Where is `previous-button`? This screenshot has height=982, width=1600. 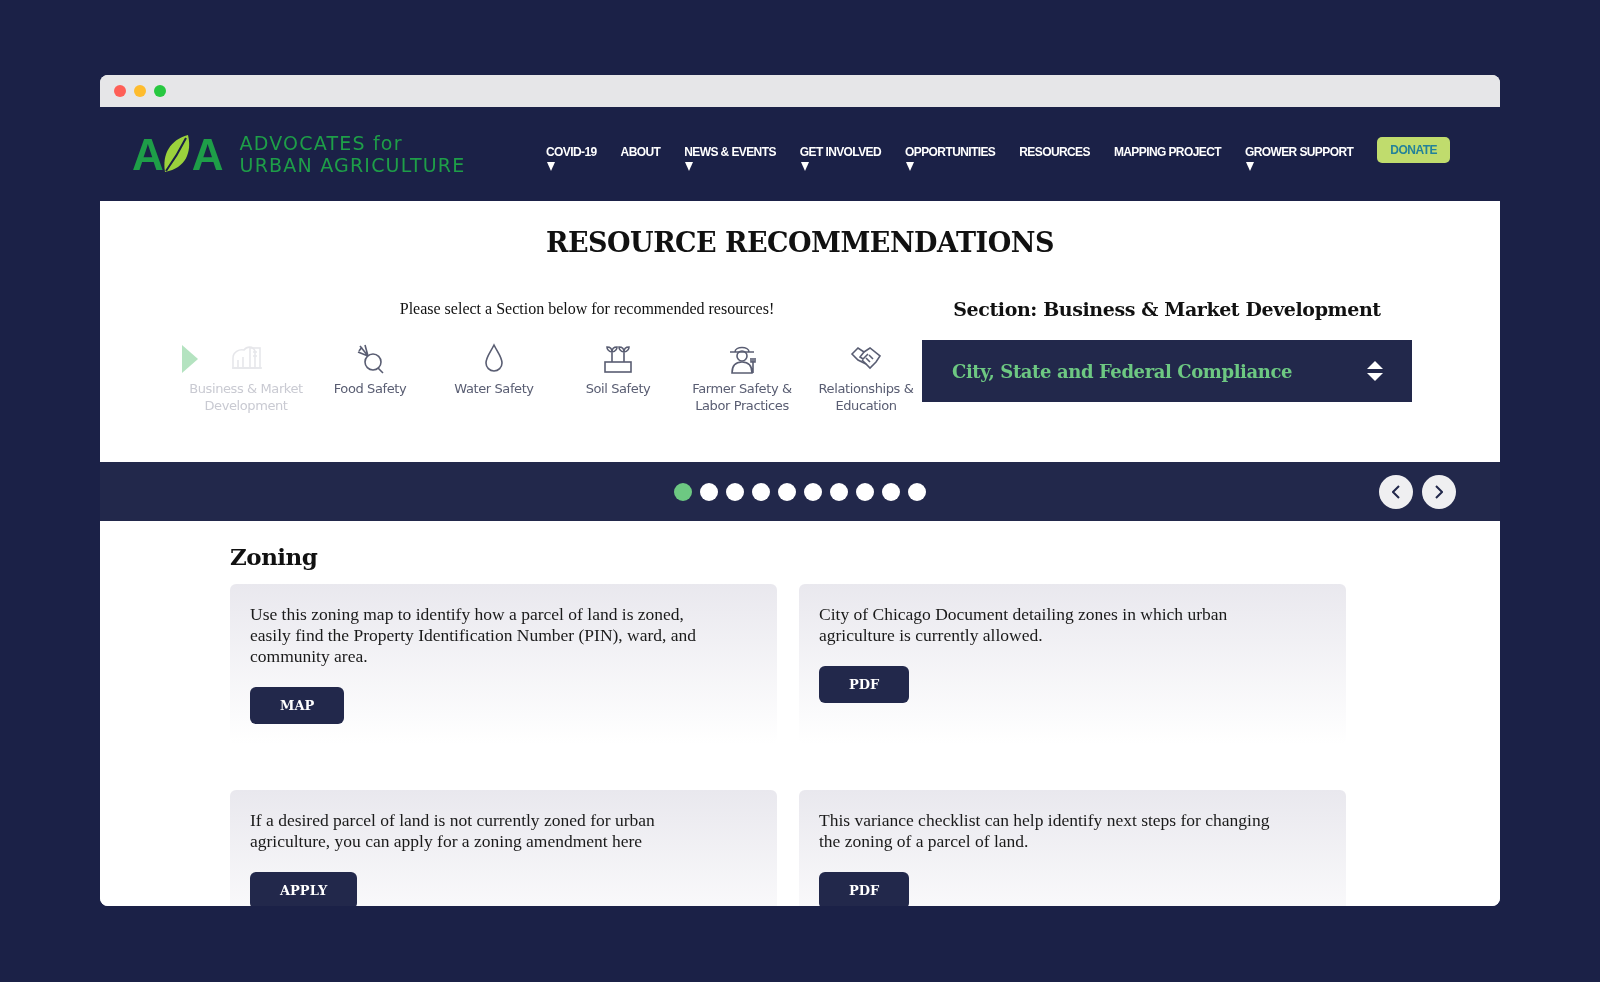 previous-button is located at coordinates (1396, 491).